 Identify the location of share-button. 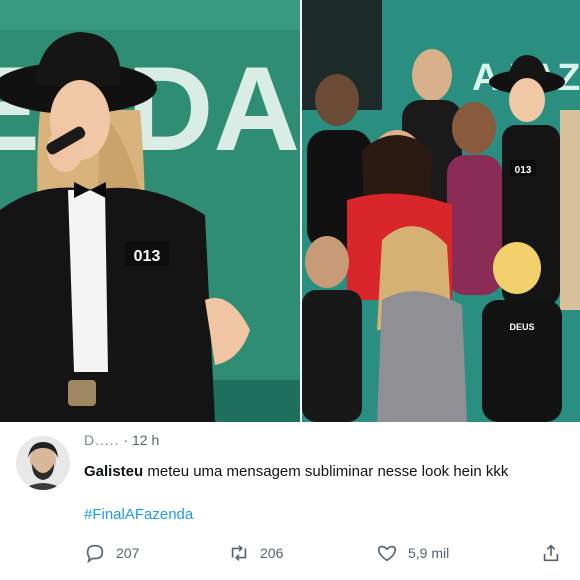
(551, 553).